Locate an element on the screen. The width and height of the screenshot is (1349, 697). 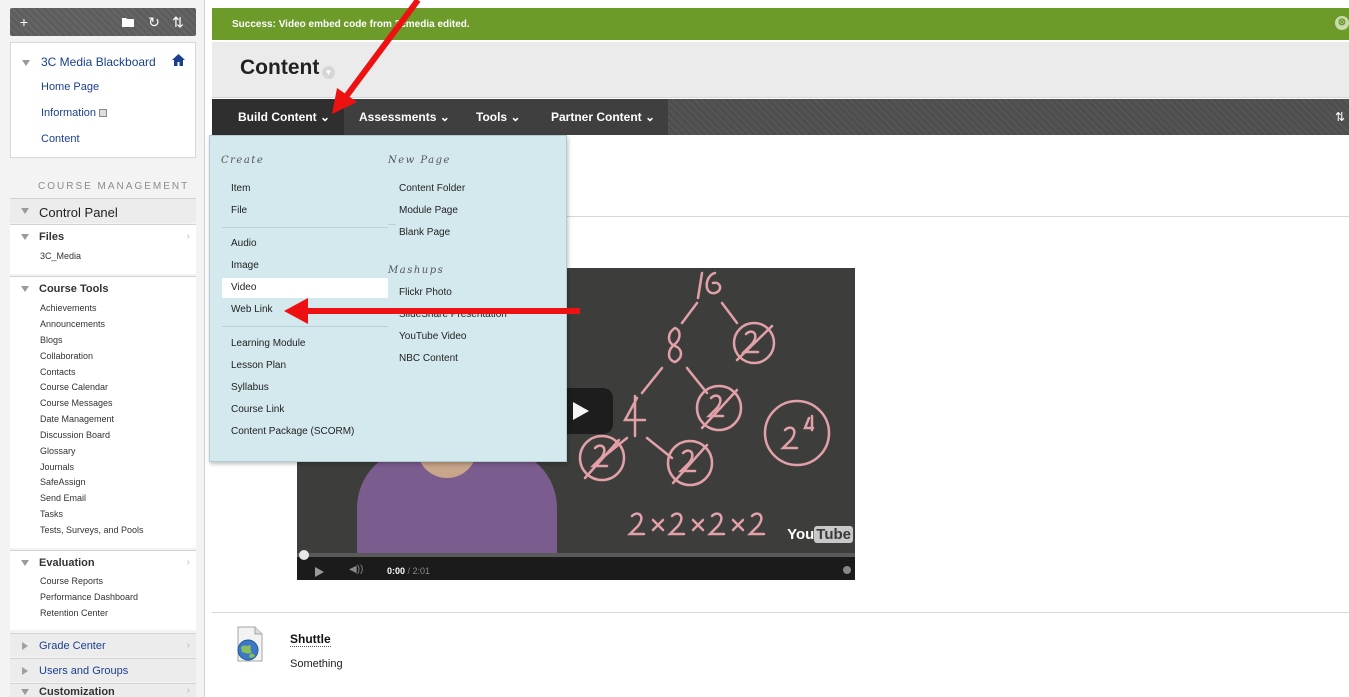
content-divider is located at coordinates (780, 612).